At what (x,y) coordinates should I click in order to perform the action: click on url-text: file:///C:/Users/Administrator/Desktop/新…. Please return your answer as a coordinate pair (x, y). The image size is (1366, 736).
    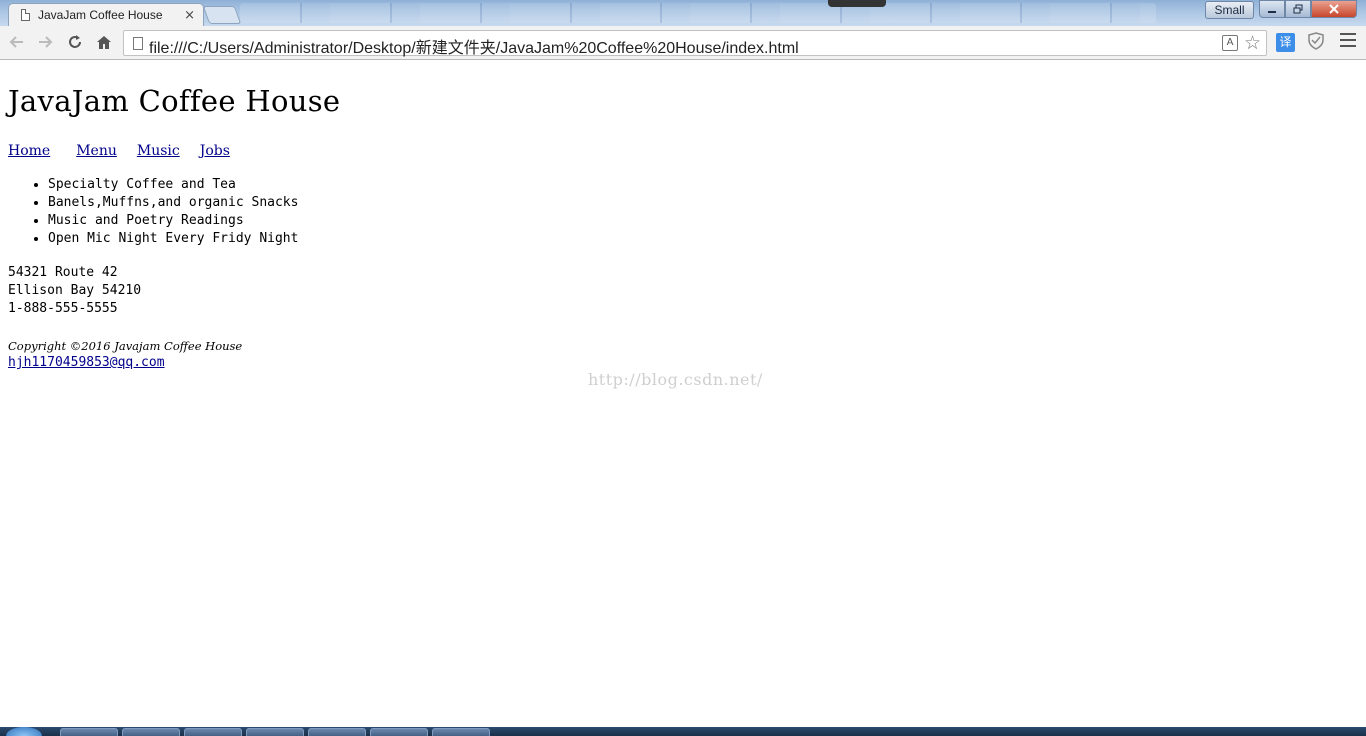
    Looking at the image, I should click on (474, 46).